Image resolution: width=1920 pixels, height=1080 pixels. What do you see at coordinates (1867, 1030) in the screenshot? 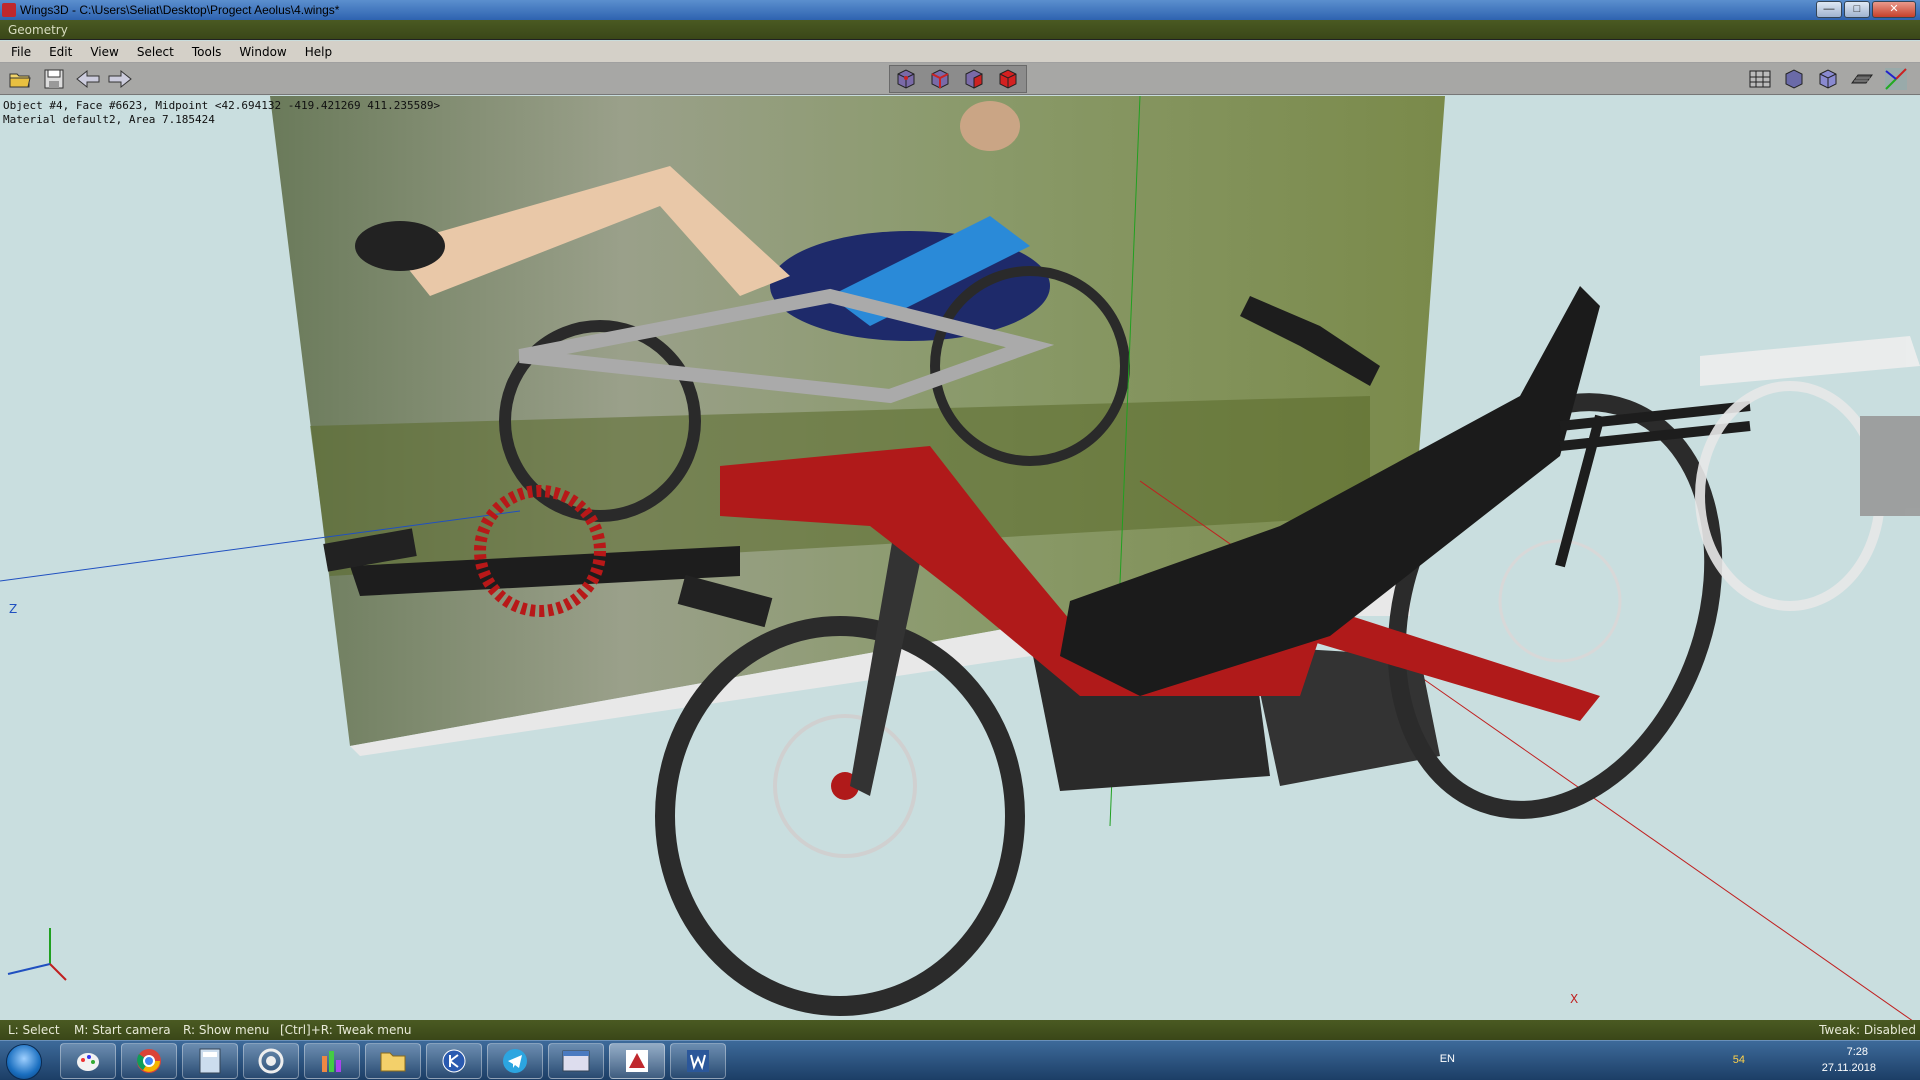
I see `tweak-status: Tweak: Disabled` at bounding box center [1867, 1030].